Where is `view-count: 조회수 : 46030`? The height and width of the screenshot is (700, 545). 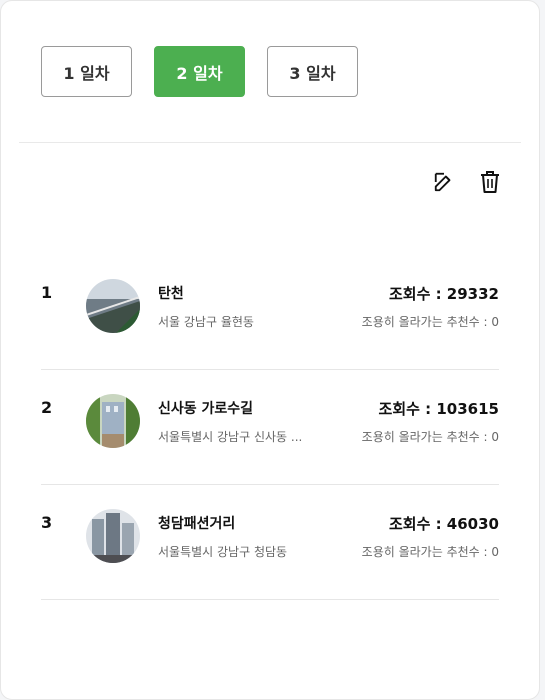
view-count: 조회수 : 46030 is located at coordinates (443, 524).